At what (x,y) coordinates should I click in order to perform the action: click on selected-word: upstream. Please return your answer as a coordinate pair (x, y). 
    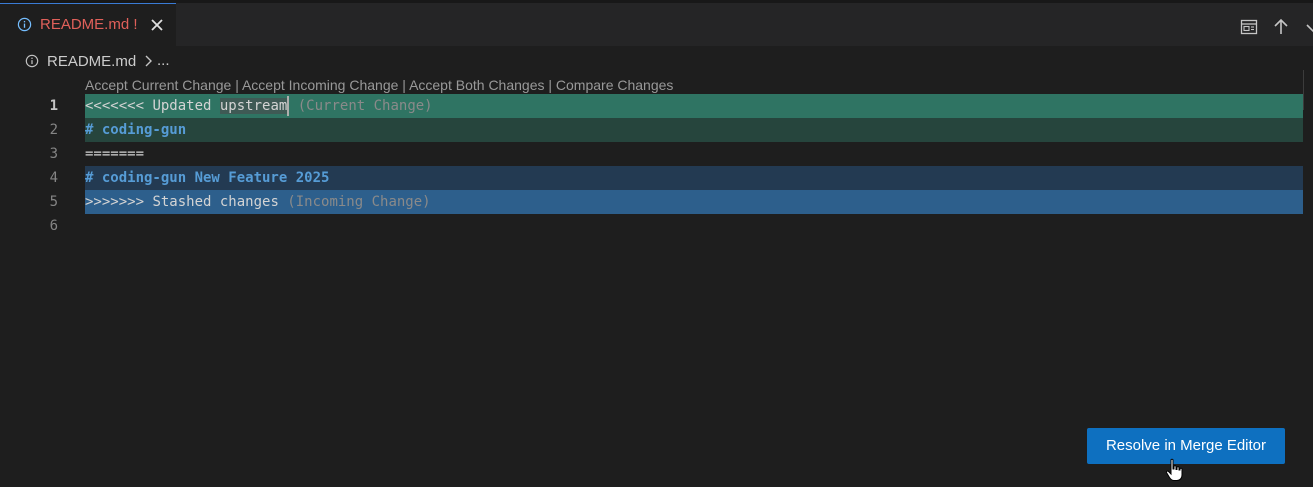
    Looking at the image, I should click on (253, 106).